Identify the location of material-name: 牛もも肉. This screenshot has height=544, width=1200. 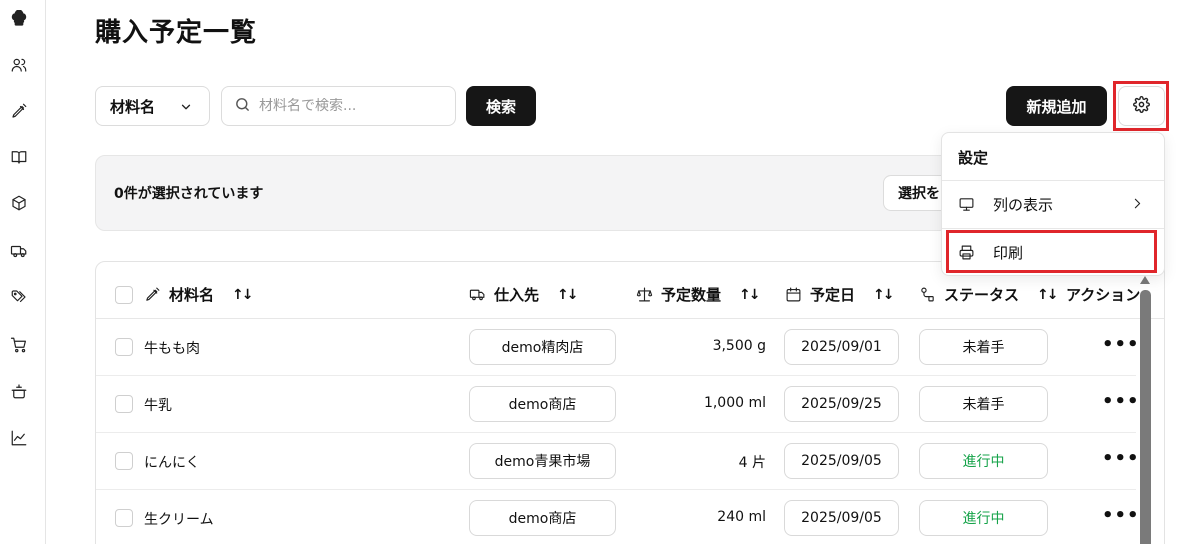
(172, 349).